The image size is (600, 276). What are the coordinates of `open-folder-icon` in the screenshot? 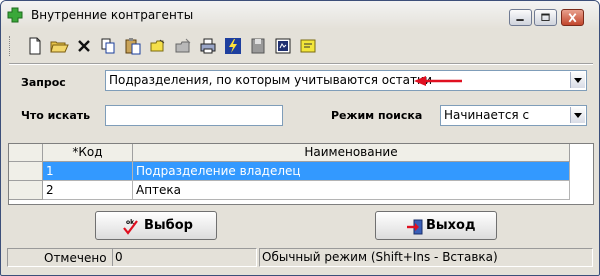 It's located at (59, 46).